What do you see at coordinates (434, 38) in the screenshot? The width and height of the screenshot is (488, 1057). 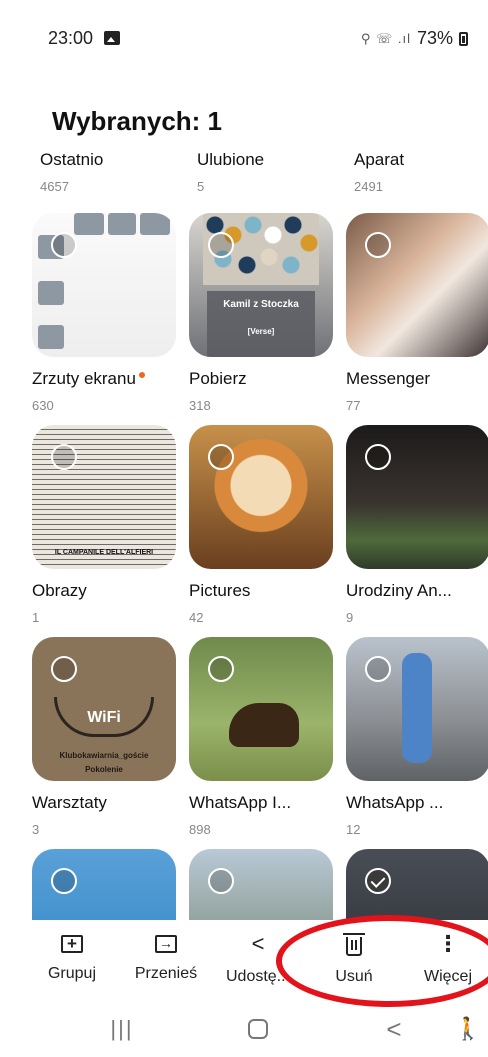 I see `battery-level: 73%` at bounding box center [434, 38].